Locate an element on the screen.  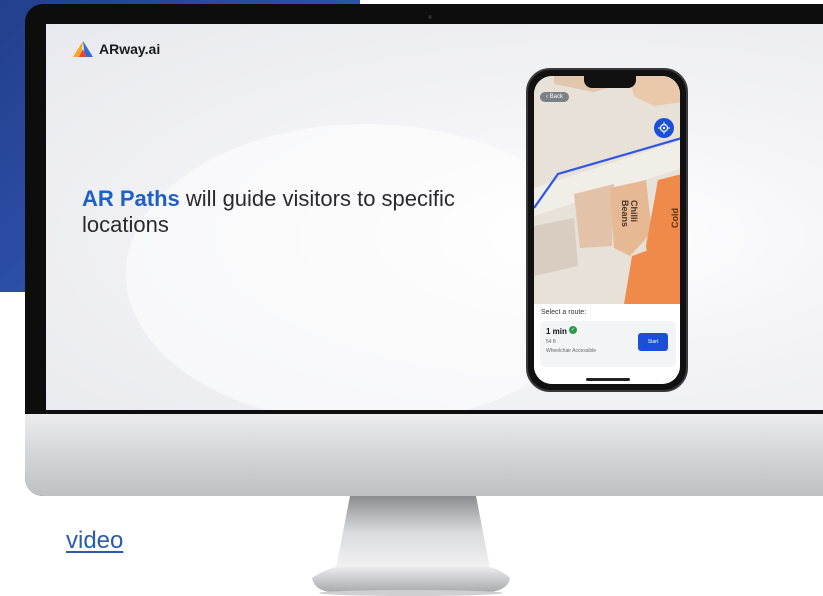
phone-notch is located at coordinates (610, 82).